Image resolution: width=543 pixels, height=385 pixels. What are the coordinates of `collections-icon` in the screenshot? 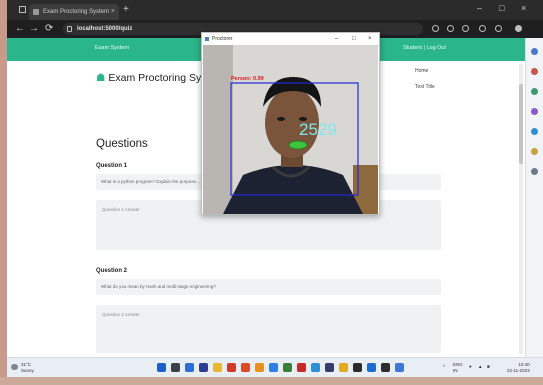 It's located at (465, 28).